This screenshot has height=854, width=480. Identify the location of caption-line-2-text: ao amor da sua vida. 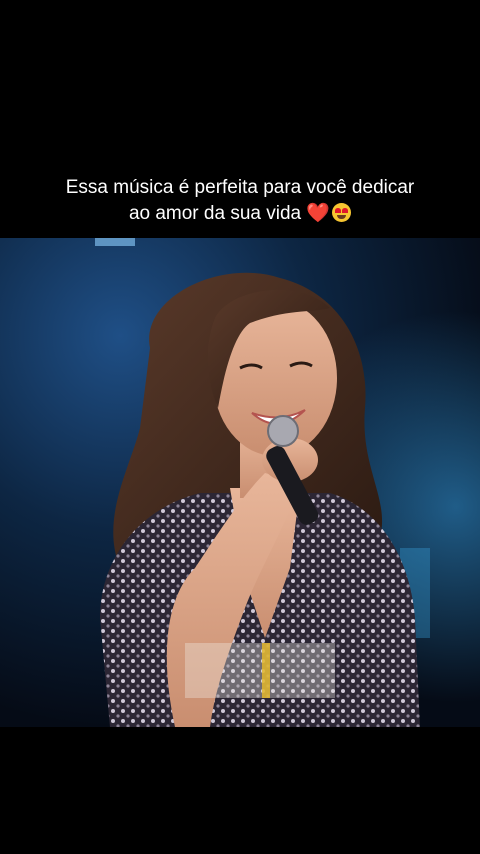
(215, 213).